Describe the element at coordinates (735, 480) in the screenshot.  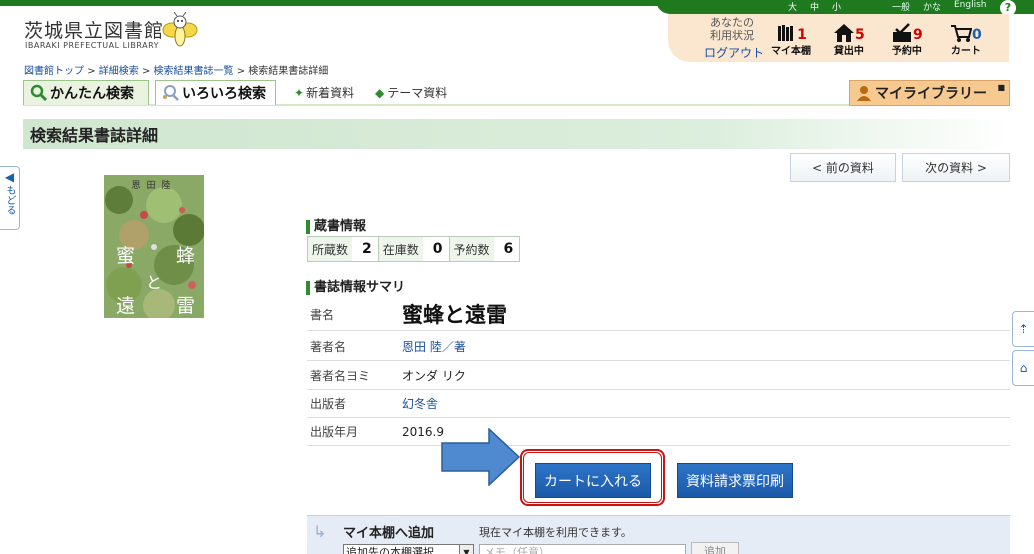
I see `print-request-slip-button: 資料請求票印刷` at that location.